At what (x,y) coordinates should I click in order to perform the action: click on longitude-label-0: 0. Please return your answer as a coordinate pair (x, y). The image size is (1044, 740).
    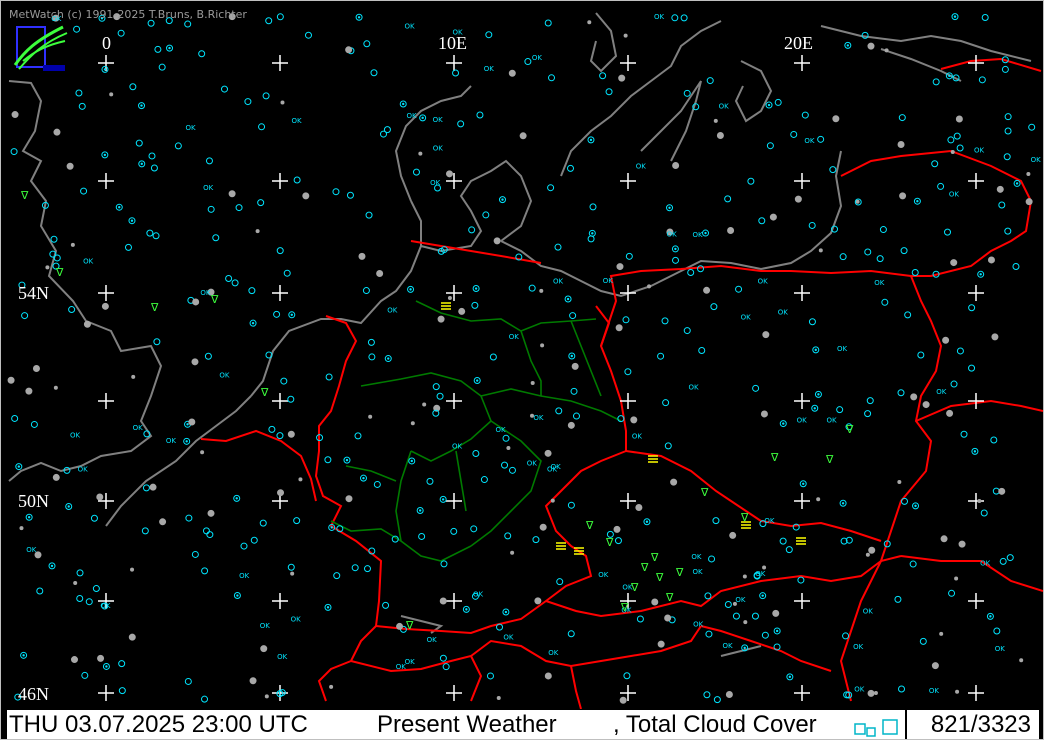
    Looking at the image, I should click on (106, 43).